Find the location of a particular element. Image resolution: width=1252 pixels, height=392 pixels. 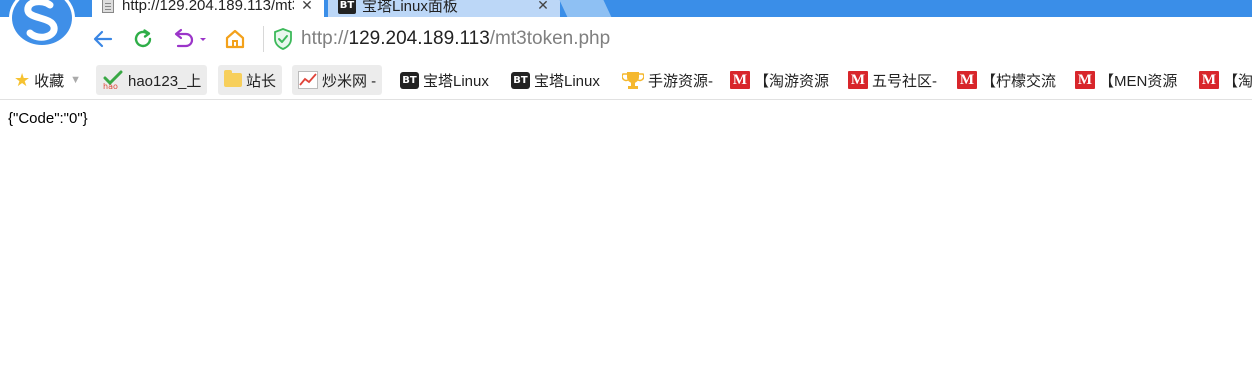

bookmark-chaomi: 炒米网 - is located at coordinates (337, 80).